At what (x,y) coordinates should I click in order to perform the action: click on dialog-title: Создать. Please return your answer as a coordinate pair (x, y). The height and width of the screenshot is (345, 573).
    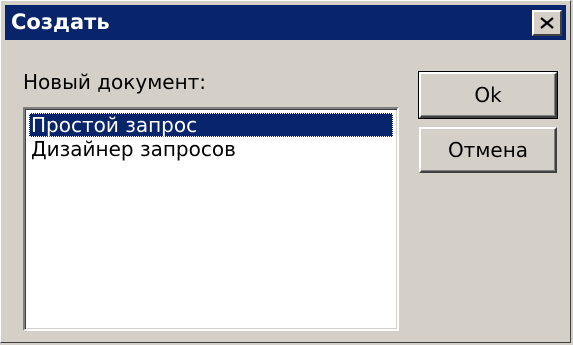
    Looking at the image, I should click on (60, 22).